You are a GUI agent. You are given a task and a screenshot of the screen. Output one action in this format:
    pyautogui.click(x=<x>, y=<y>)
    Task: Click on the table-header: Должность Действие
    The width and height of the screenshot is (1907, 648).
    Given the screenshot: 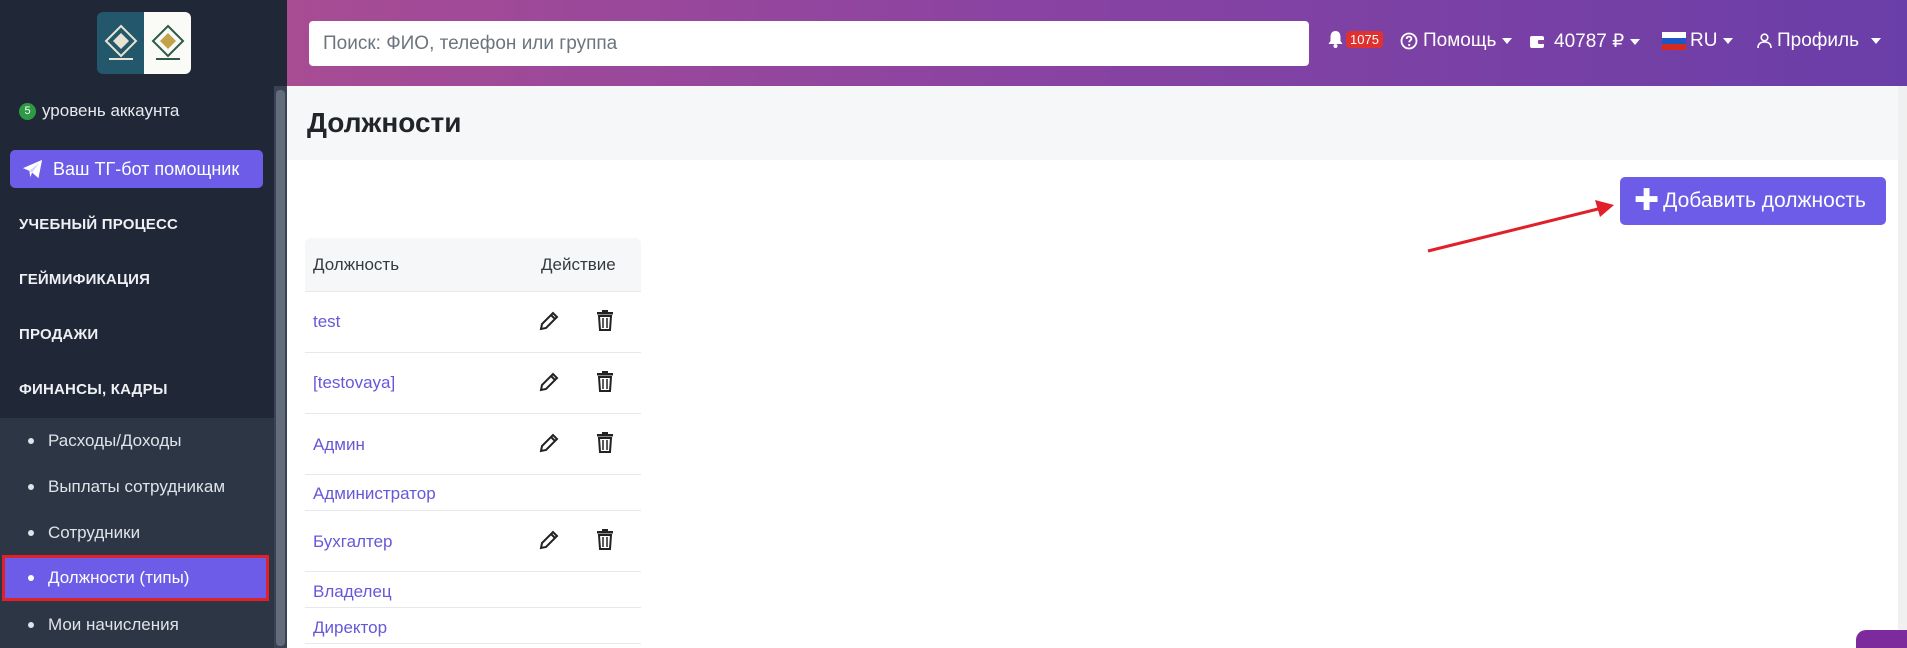 What is the action you would take?
    pyautogui.click(x=473, y=265)
    